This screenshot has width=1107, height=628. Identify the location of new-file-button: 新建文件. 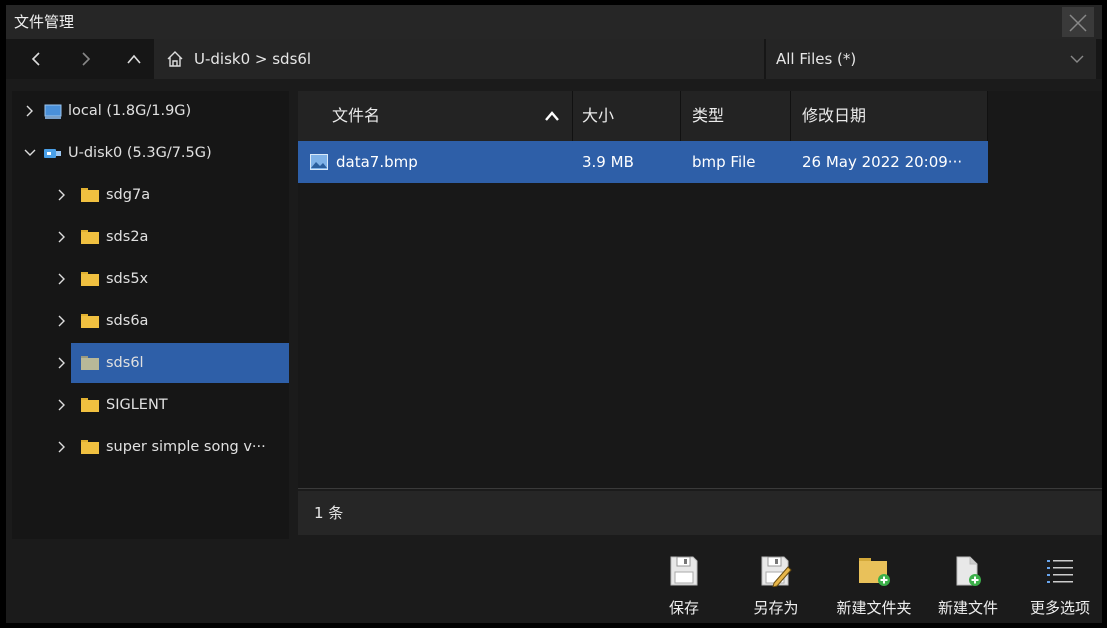
(968, 588).